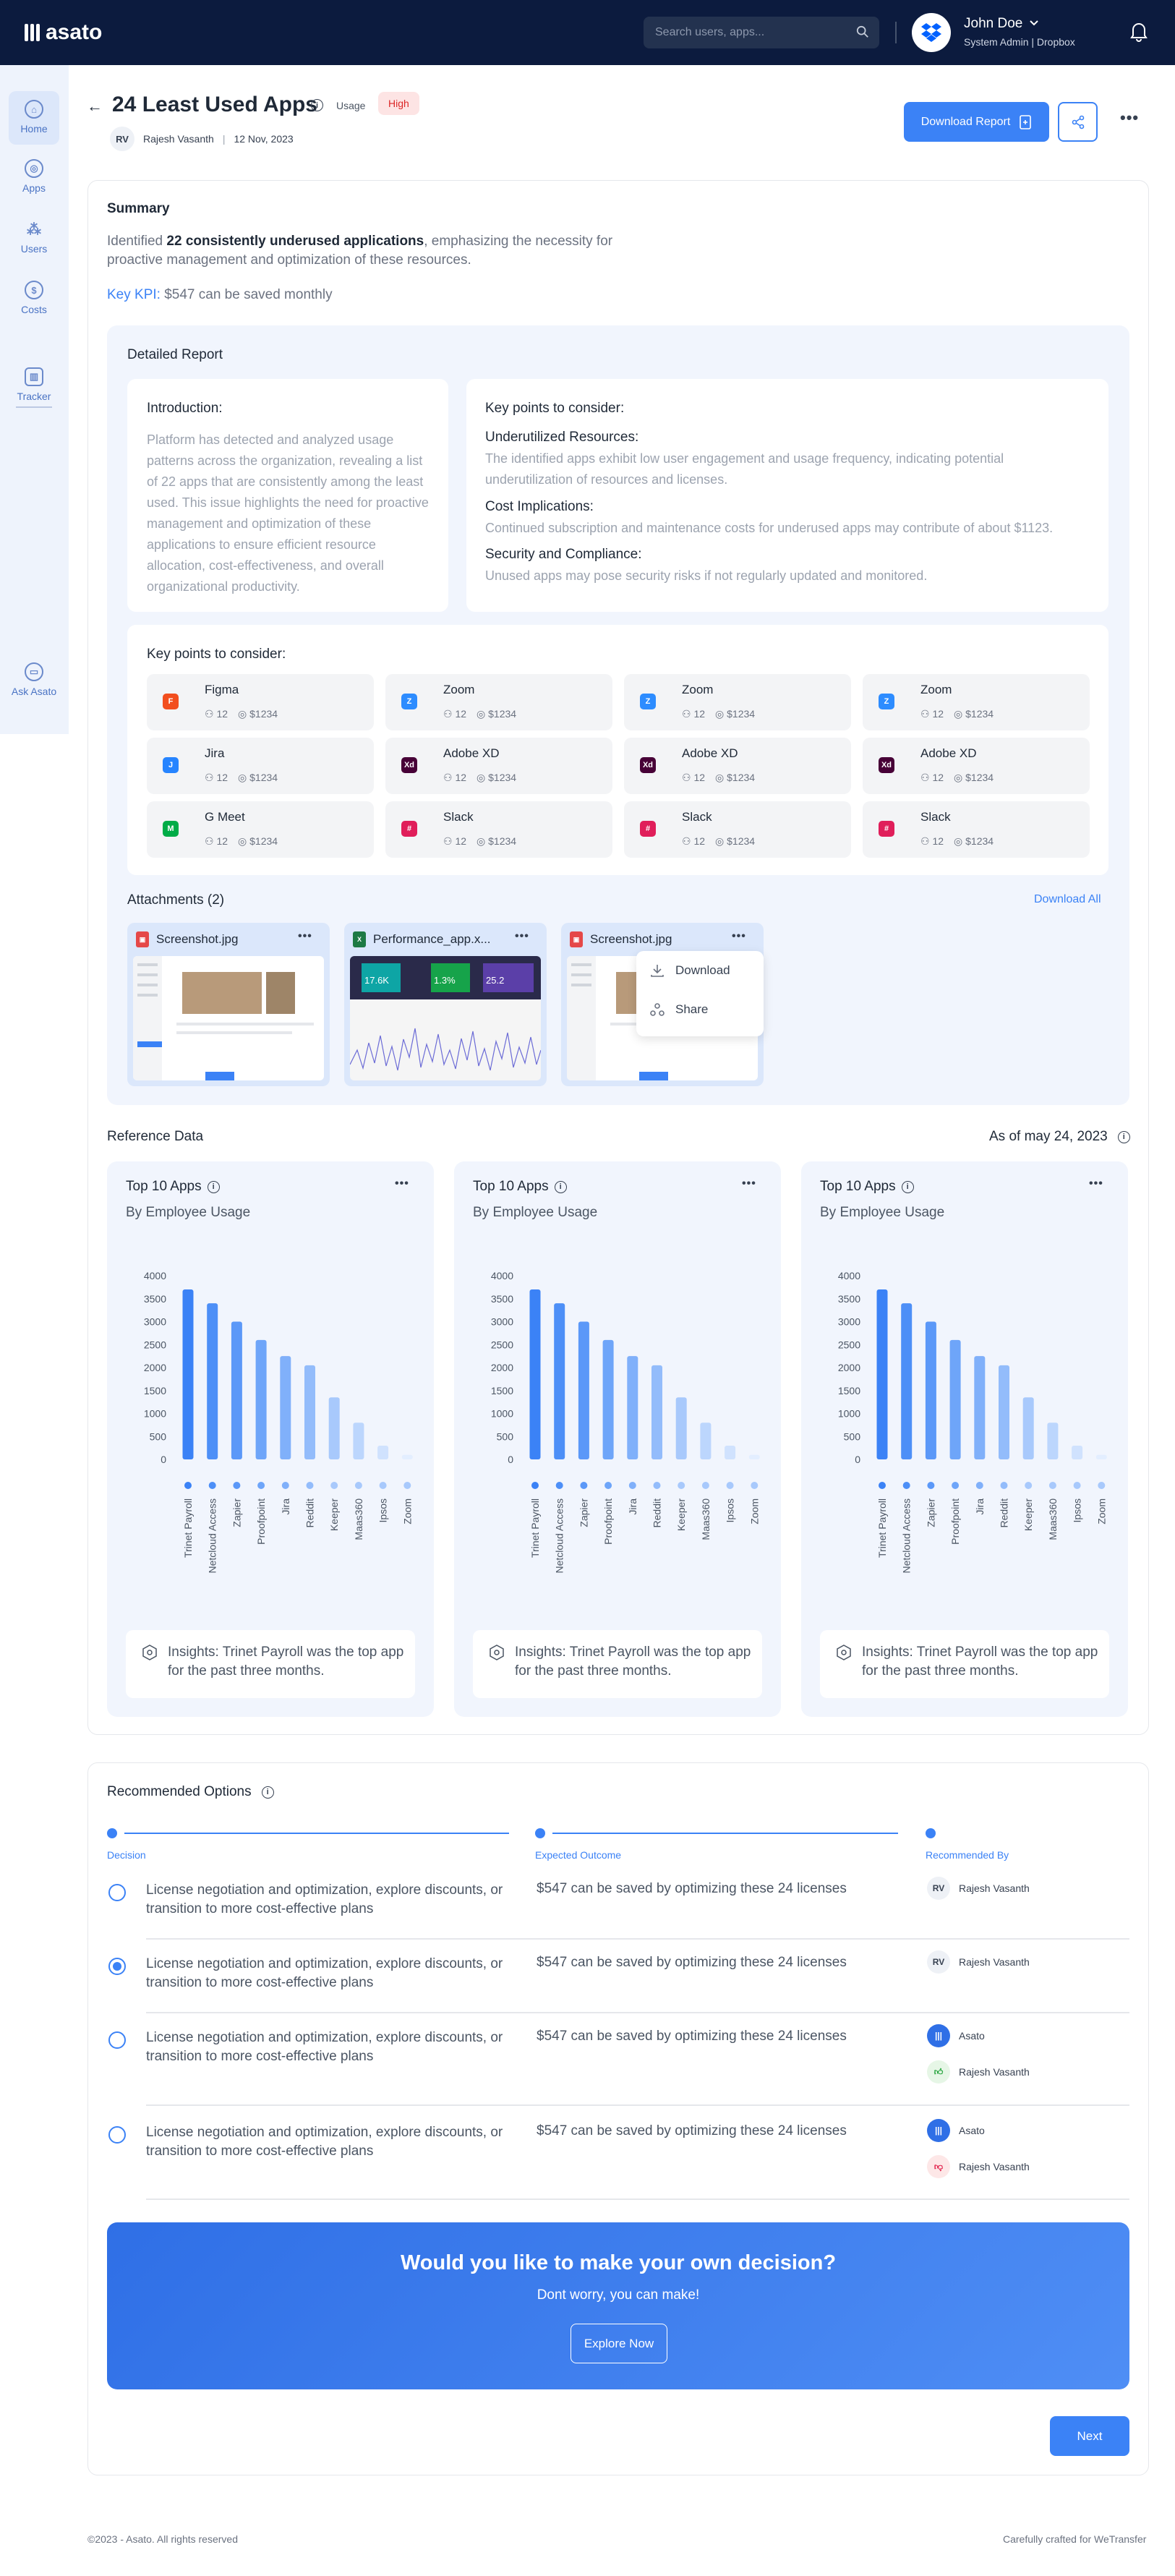 Image resolution: width=1175 pixels, height=2576 pixels. What do you see at coordinates (555, 408) in the screenshot?
I see `key-points-title: Key points to consider:` at bounding box center [555, 408].